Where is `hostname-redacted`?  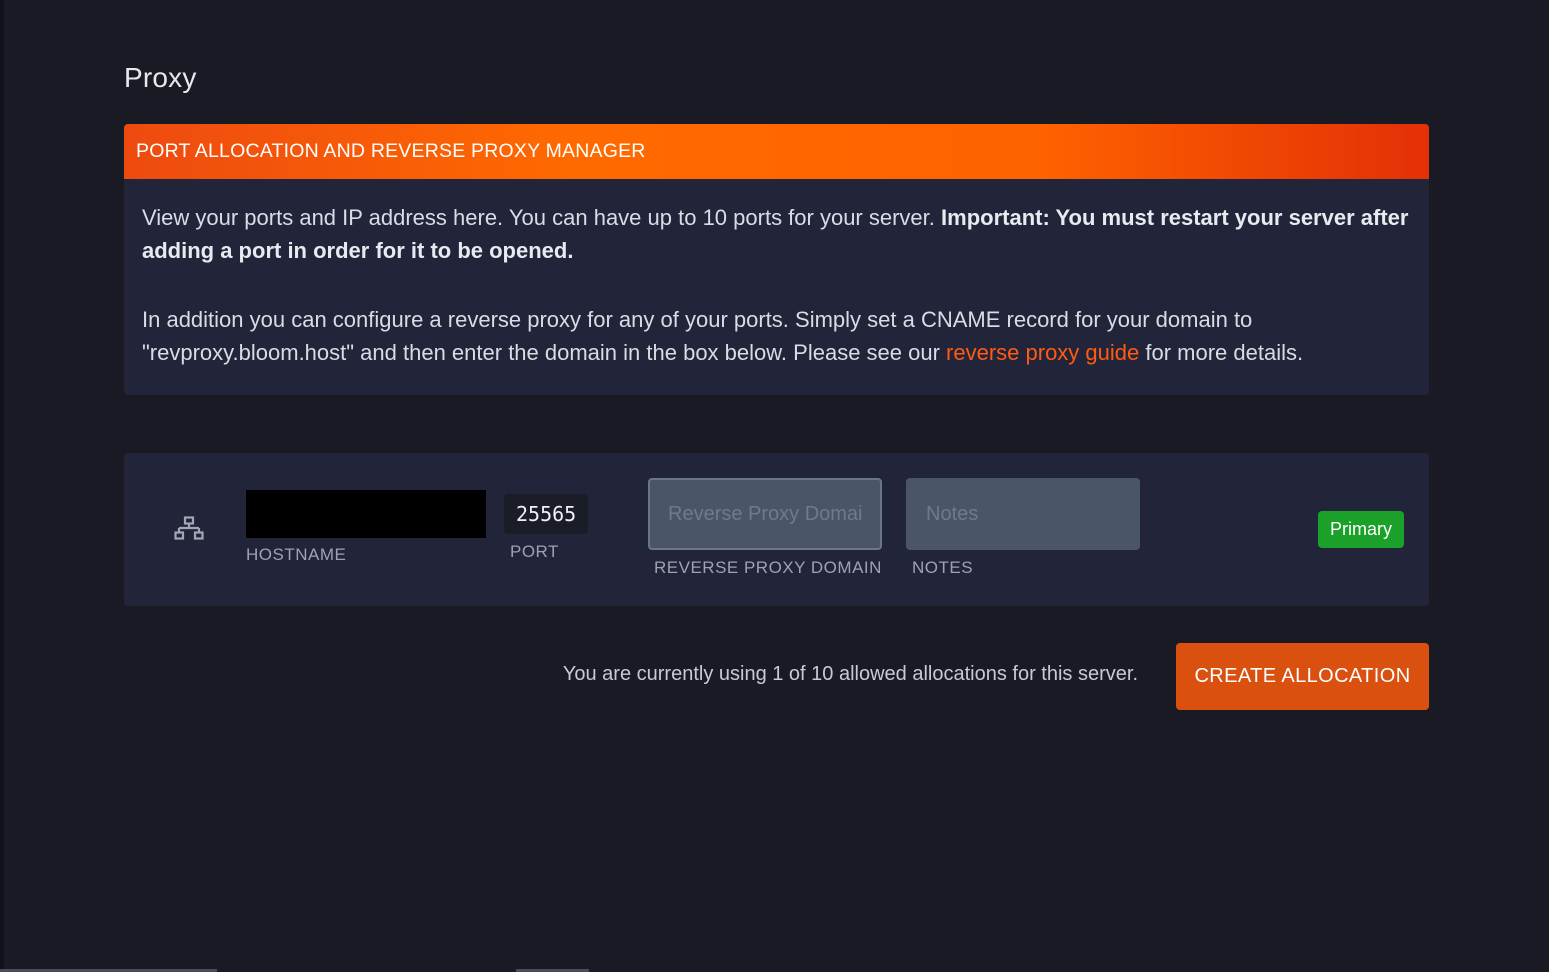 hostname-redacted is located at coordinates (366, 514).